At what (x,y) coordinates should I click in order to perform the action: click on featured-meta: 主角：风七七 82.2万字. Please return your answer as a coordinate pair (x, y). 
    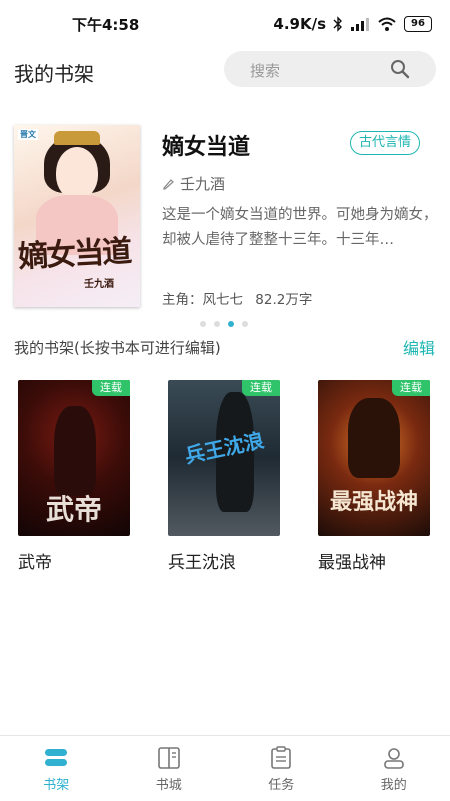
    Looking at the image, I should click on (237, 298).